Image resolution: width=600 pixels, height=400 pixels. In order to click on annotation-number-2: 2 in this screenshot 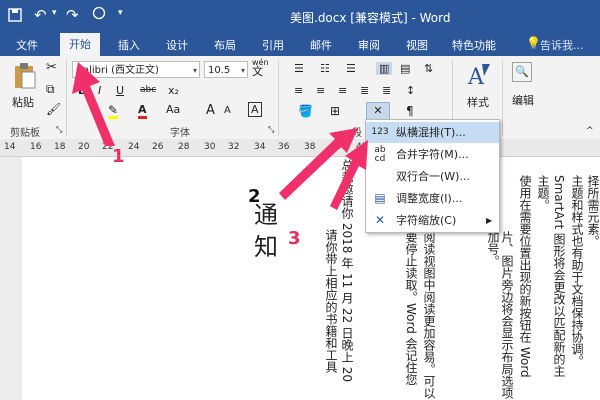, I will do `click(254, 196)`.